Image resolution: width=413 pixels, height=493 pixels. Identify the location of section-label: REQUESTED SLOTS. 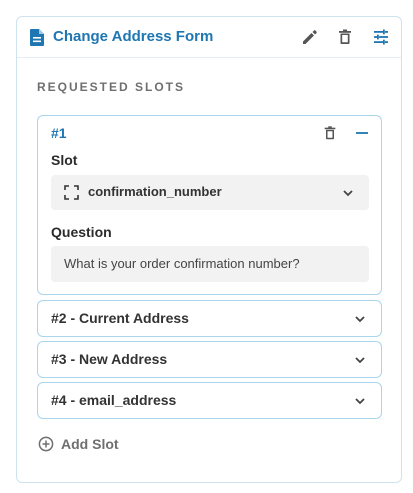
(111, 87).